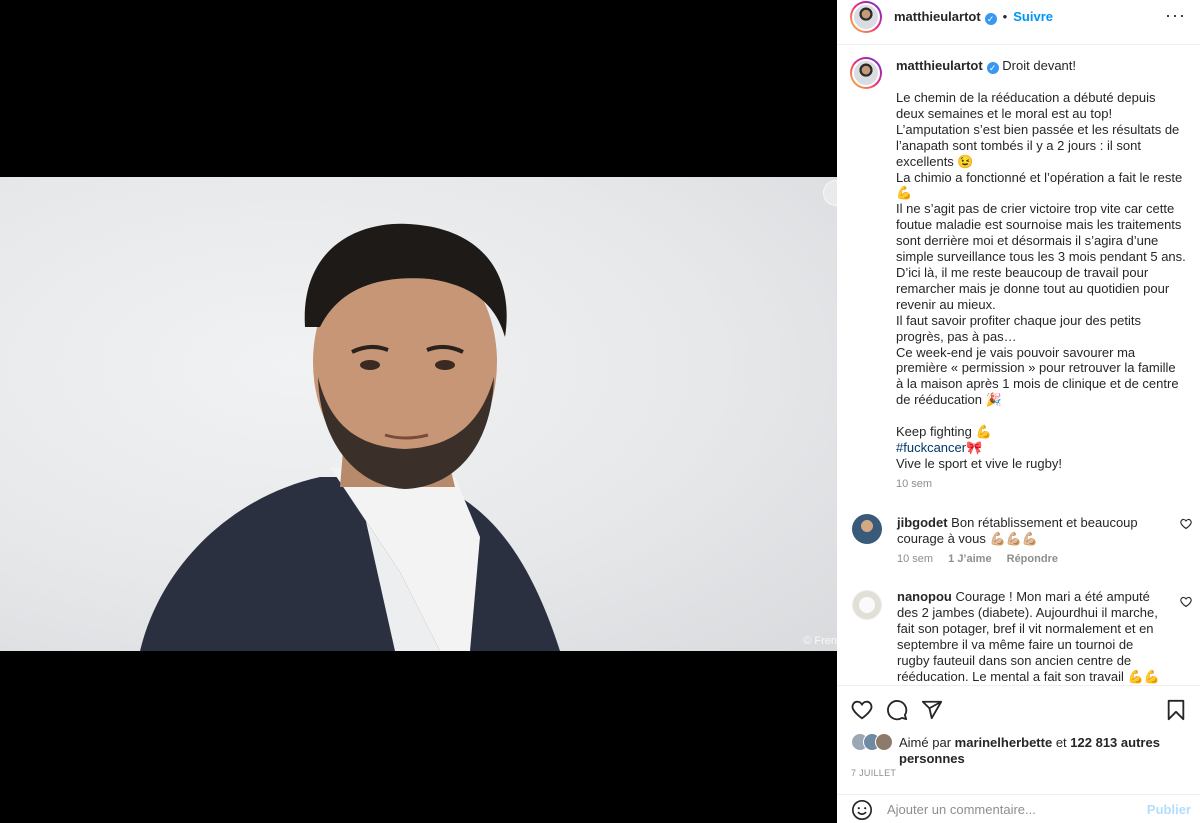 This screenshot has height=823, width=1200. What do you see at coordinates (922, 522) in the screenshot?
I see `commenter-username: jibgodet` at bounding box center [922, 522].